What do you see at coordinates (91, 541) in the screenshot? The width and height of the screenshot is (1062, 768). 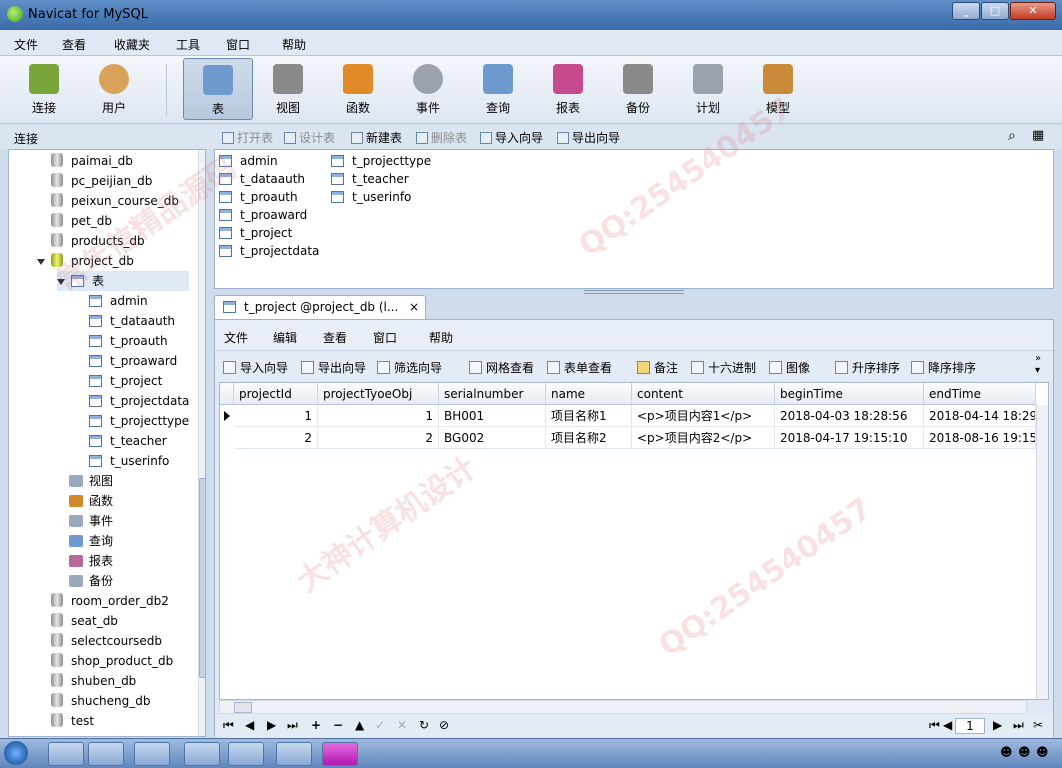 I see `tree-queries-node: 查询` at bounding box center [91, 541].